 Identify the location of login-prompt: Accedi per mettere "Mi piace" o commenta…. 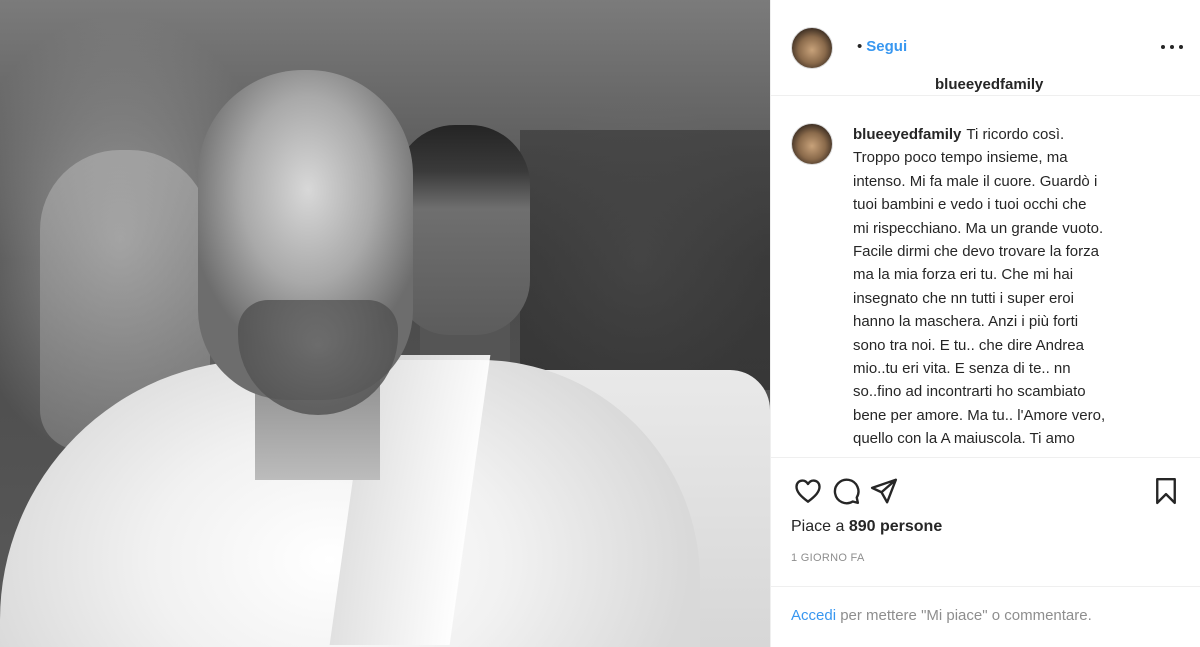
(941, 615).